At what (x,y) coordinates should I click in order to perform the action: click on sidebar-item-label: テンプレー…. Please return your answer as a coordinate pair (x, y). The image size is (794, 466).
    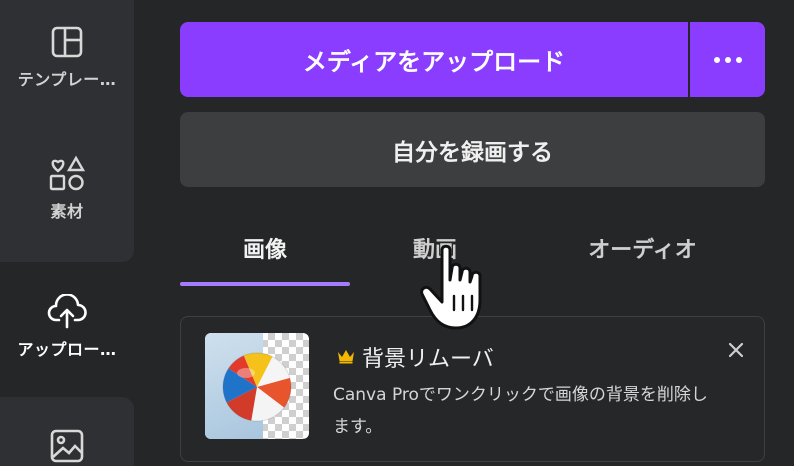
    Looking at the image, I should click on (67, 79).